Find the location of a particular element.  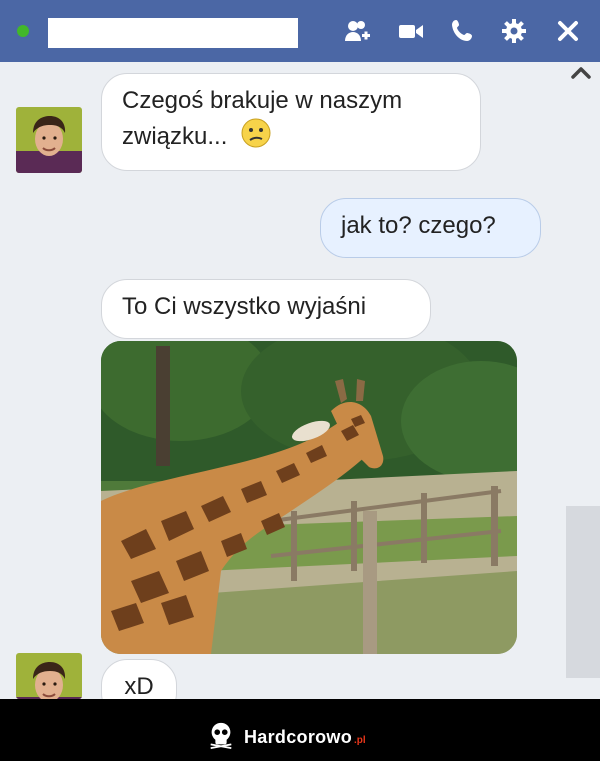

phone-icon is located at coordinates (463, 31).